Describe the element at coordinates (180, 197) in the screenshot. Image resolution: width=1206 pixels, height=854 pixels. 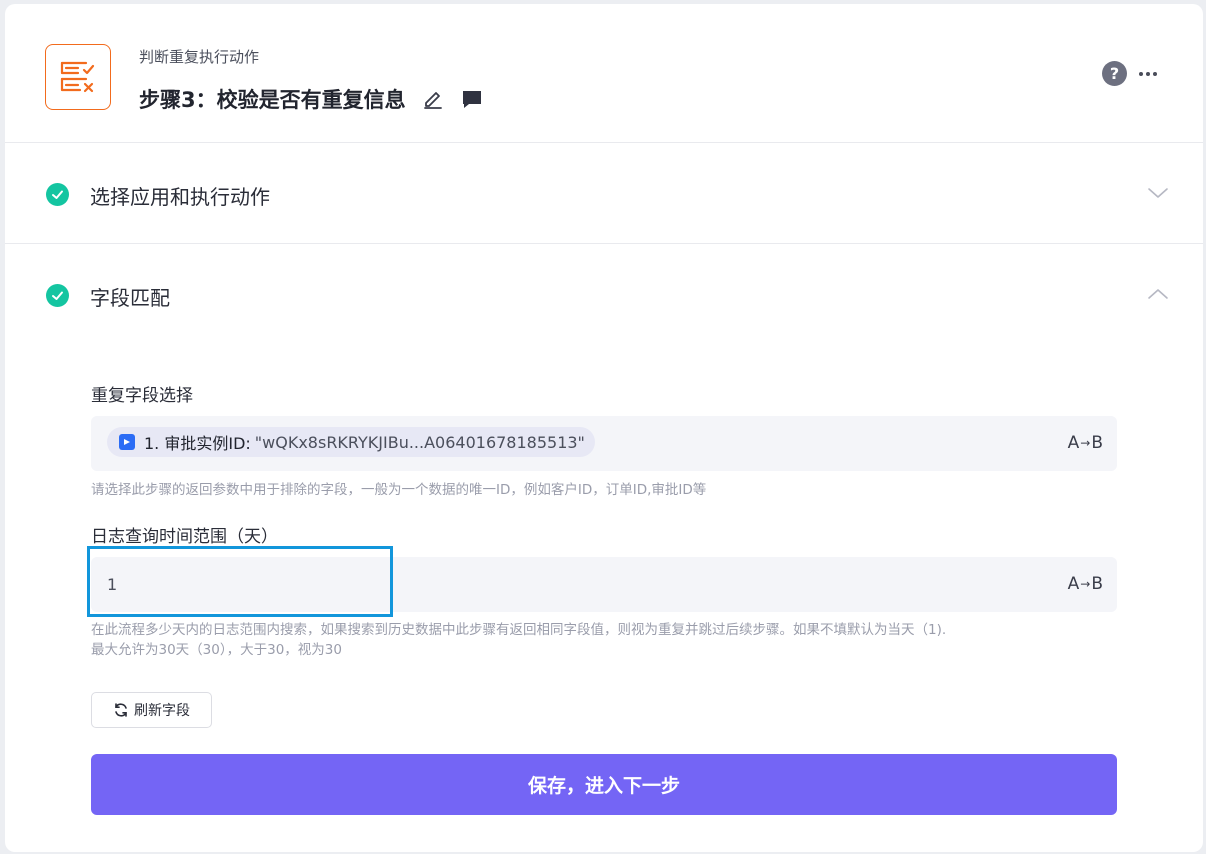
I see `section-label: 选择应用和执行动作` at that location.